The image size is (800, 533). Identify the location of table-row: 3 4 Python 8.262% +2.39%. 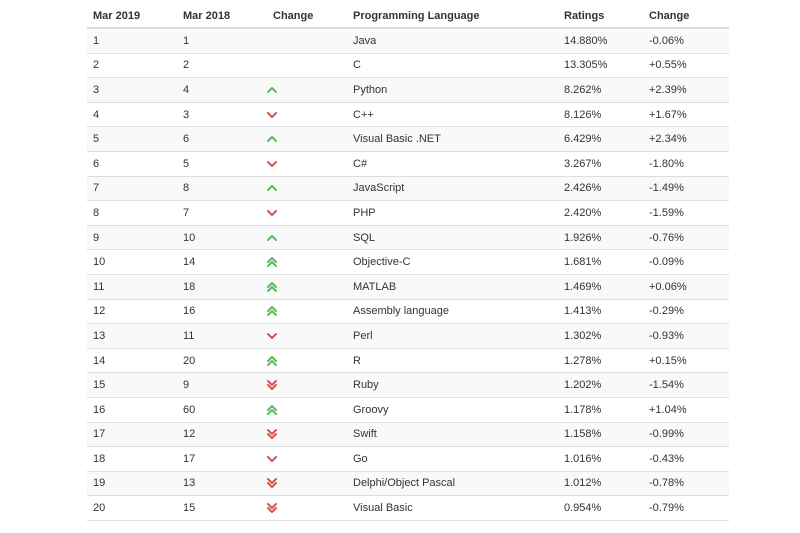
(408, 90).